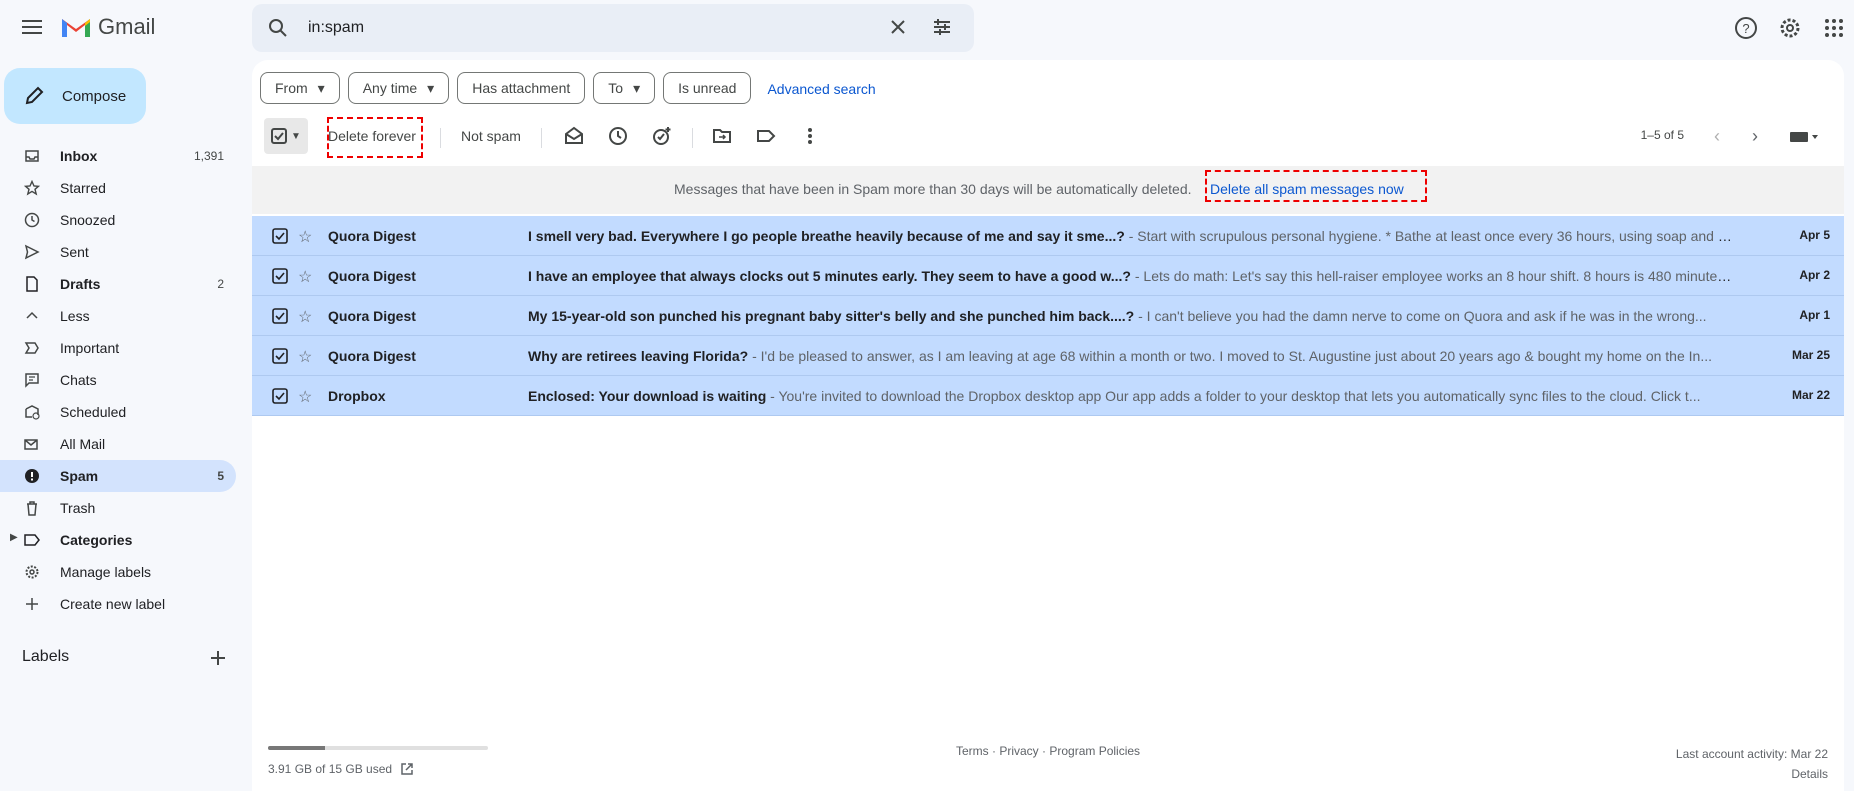 This screenshot has width=1854, height=791. What do you see at coordinates (407, 769) in the screenshot?
I see `external-link-icon` at bounding box center [407, 769].